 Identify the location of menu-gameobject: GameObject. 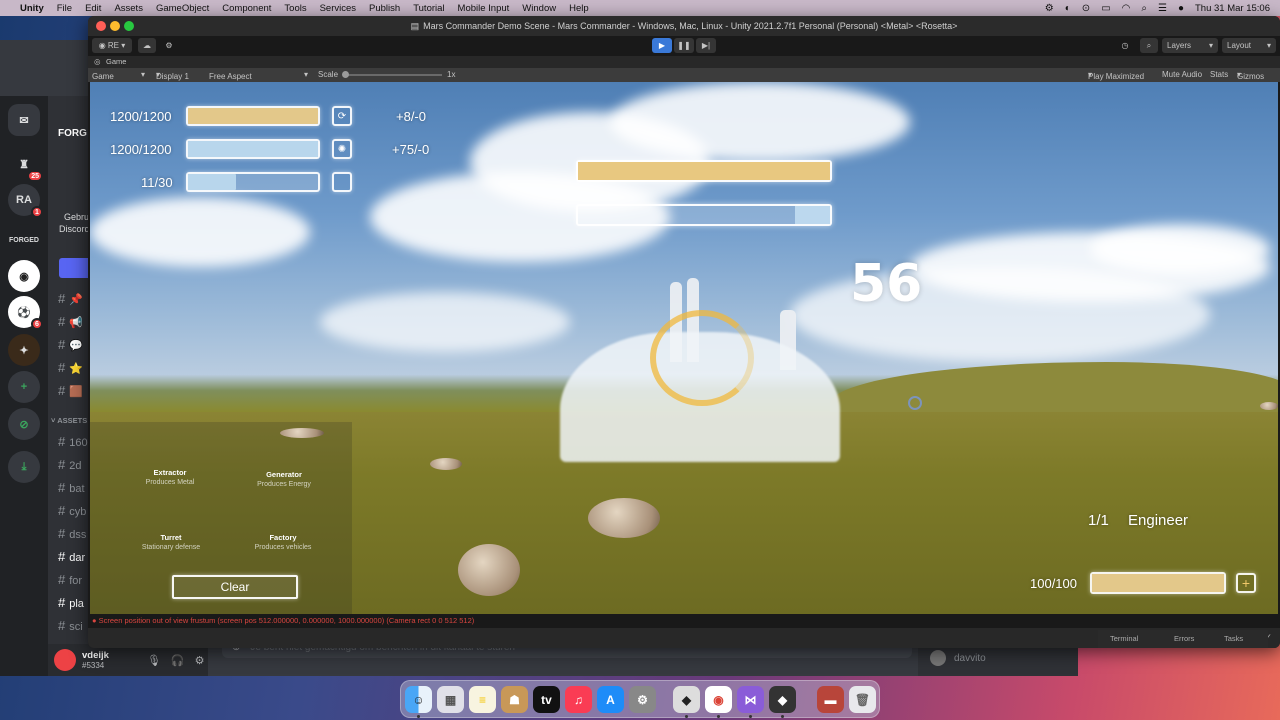
(182, 8).